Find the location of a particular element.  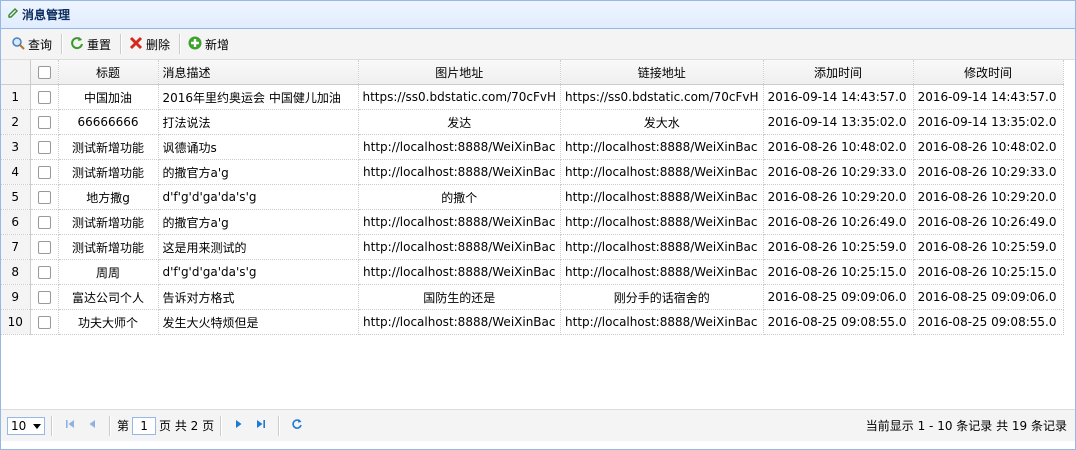

query-button: 查询 is located at coordinates (31, 44).